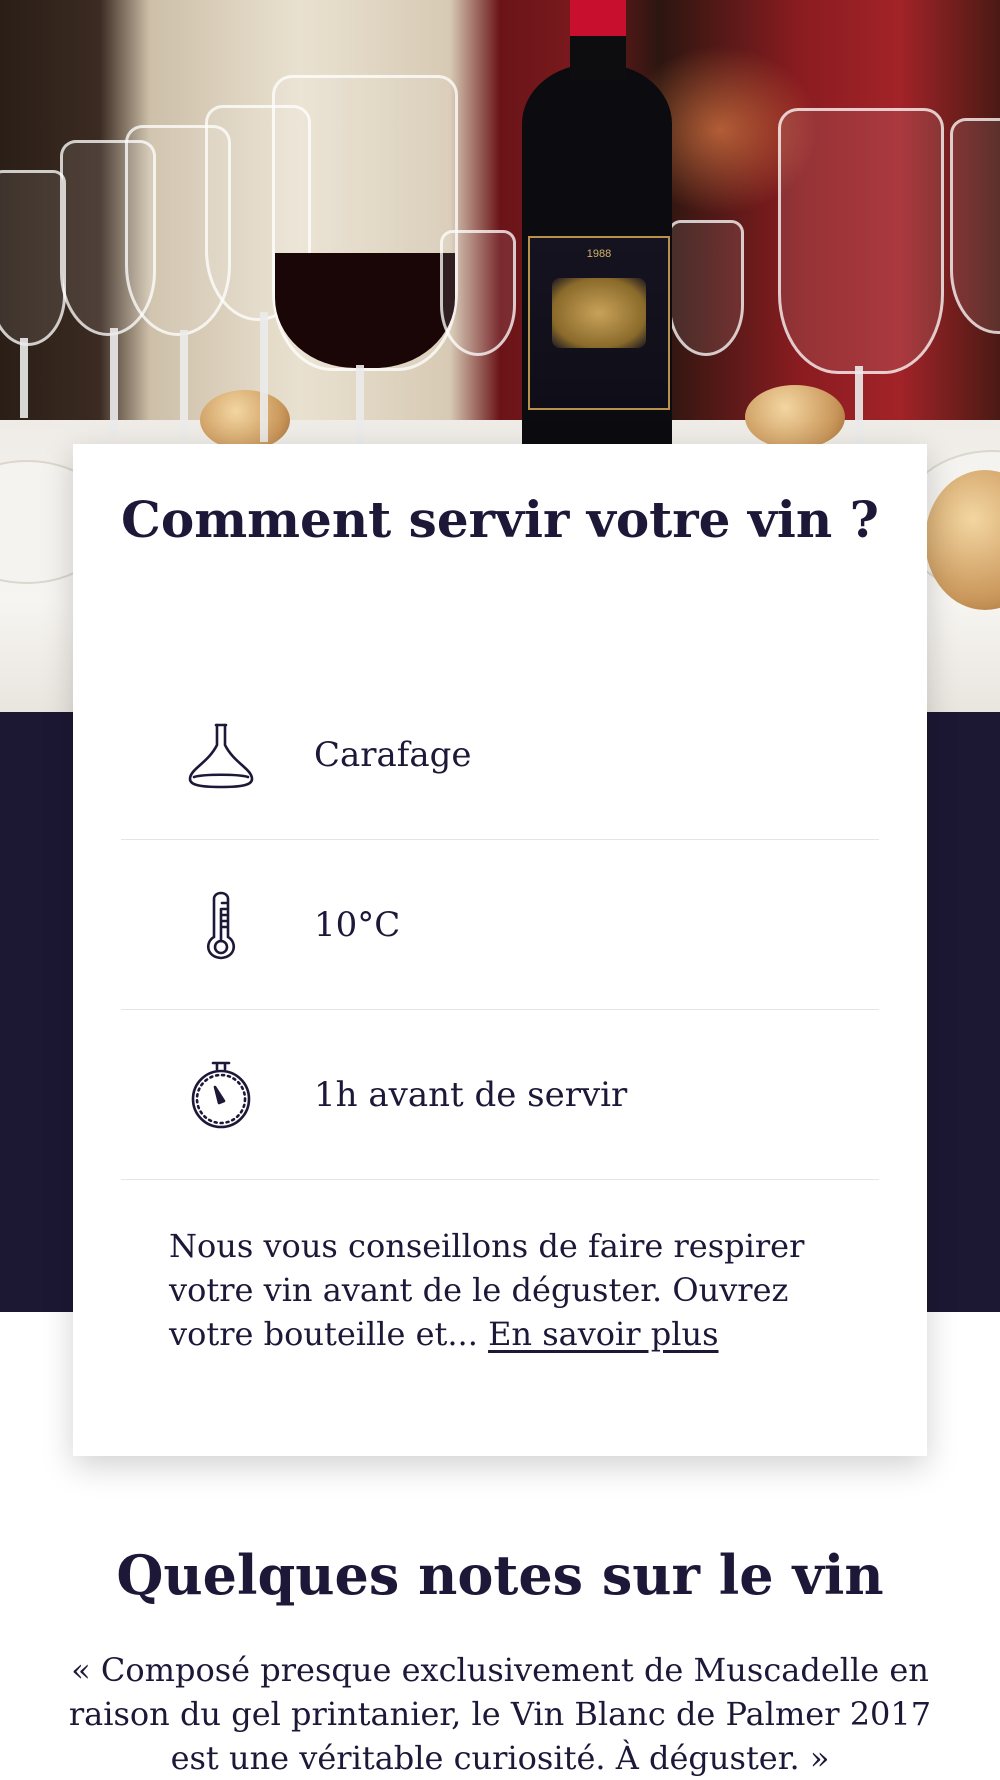 The width and height of the screenshot is (1000, 1780). Describe the element at coordinates (500, 925) in the screenshot. I see `serving-item-temperature: 10°C` at that location.